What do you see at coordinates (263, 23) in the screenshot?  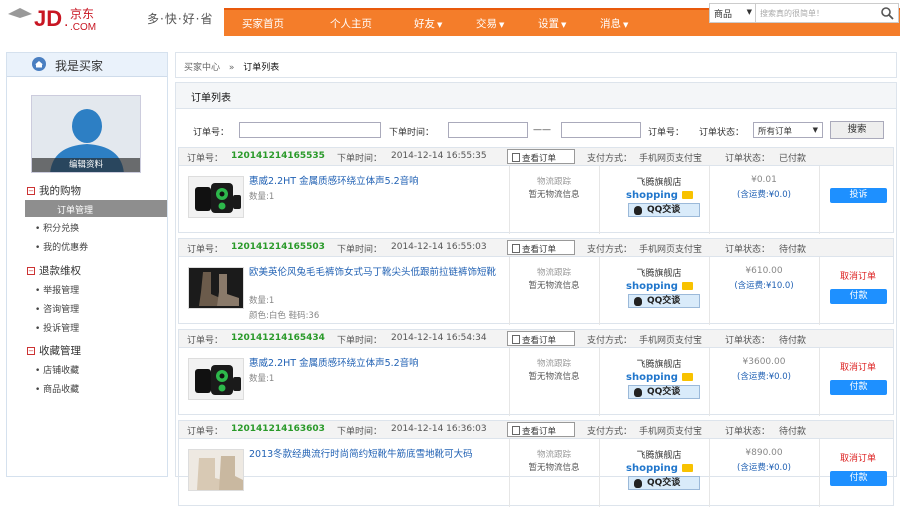 I see `nav-buyer-home: 买家首页` at bounding box center [263, 23].